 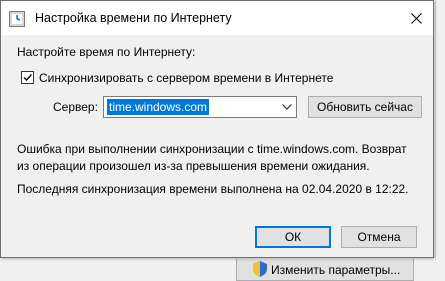 I want to click on chevron-down-icon, so click(x=287, y=107).